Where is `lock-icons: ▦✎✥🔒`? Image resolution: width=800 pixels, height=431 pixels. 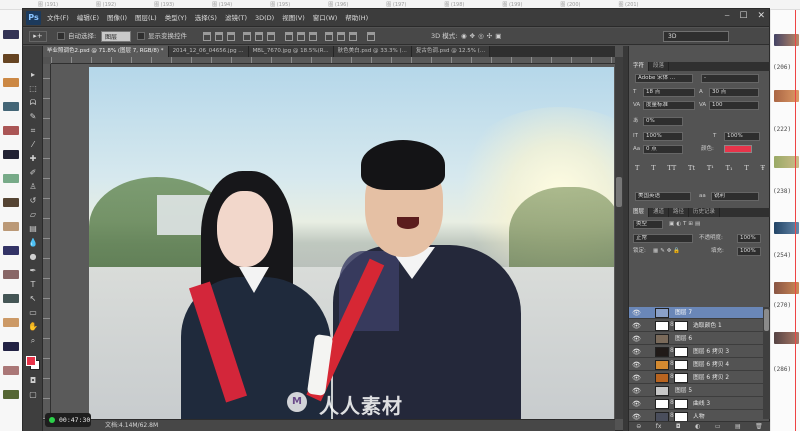
lock-icons: ▦✎✥🔒 is located at coordinates (667, 251).